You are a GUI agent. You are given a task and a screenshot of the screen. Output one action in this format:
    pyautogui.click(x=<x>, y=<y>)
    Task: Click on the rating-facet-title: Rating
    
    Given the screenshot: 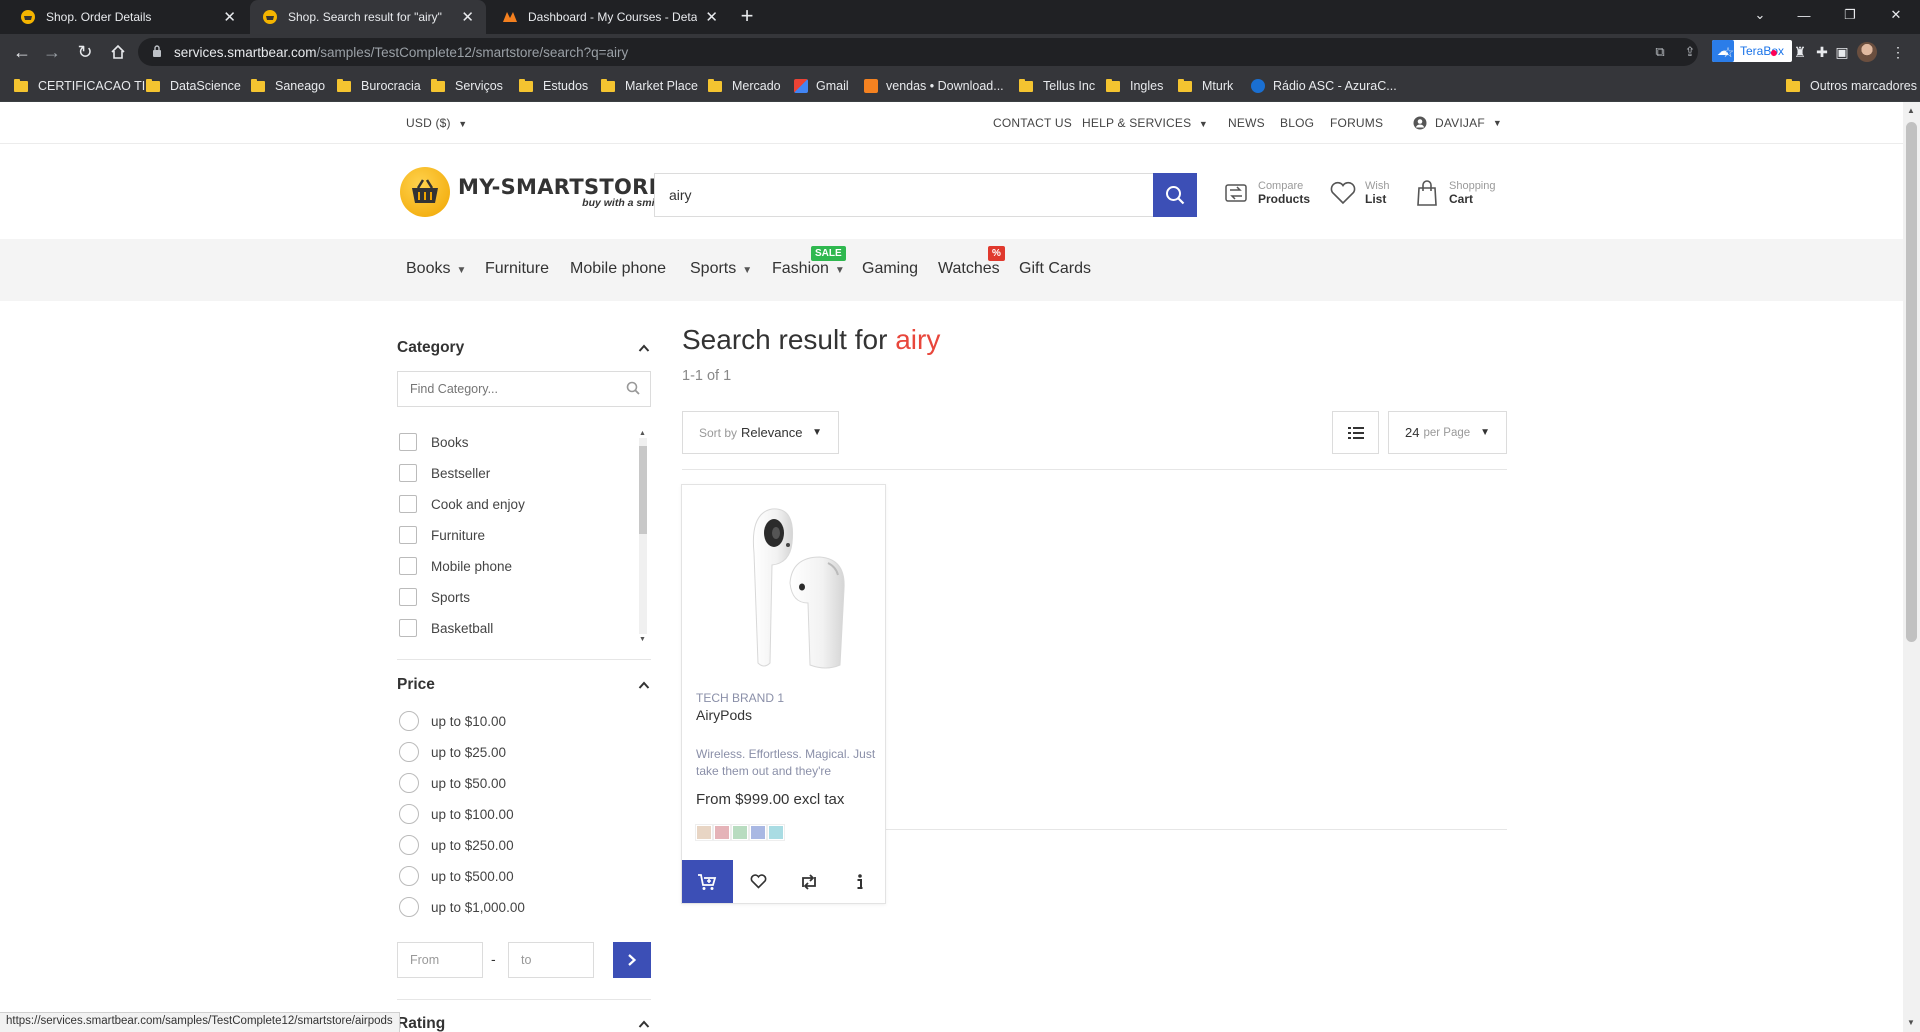 What is the action you would take?
    pyautogui.click(x=421, y=1023)
    